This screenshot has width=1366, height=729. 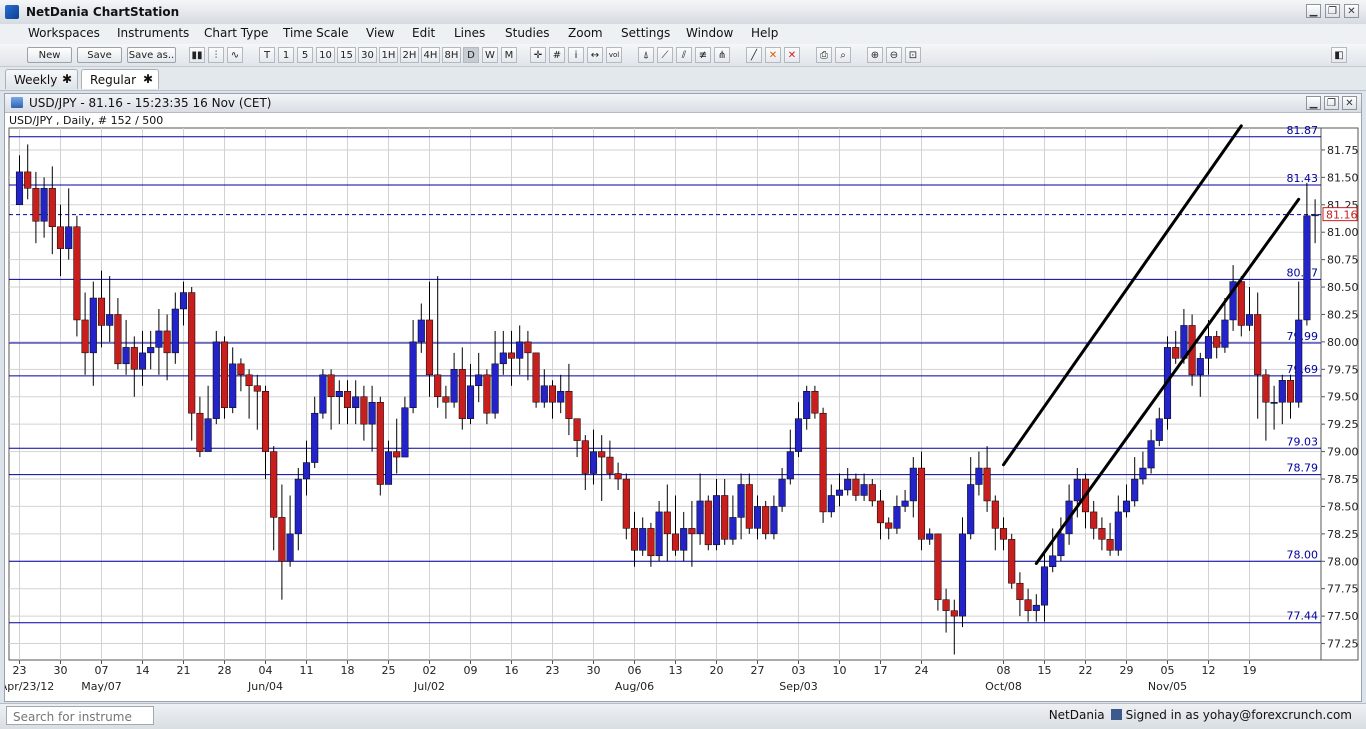 What do you see at coordinates (894, 55) in the screenshot?
I see `zoom-out-icon: ⊖` at bounding box center [894, 55].